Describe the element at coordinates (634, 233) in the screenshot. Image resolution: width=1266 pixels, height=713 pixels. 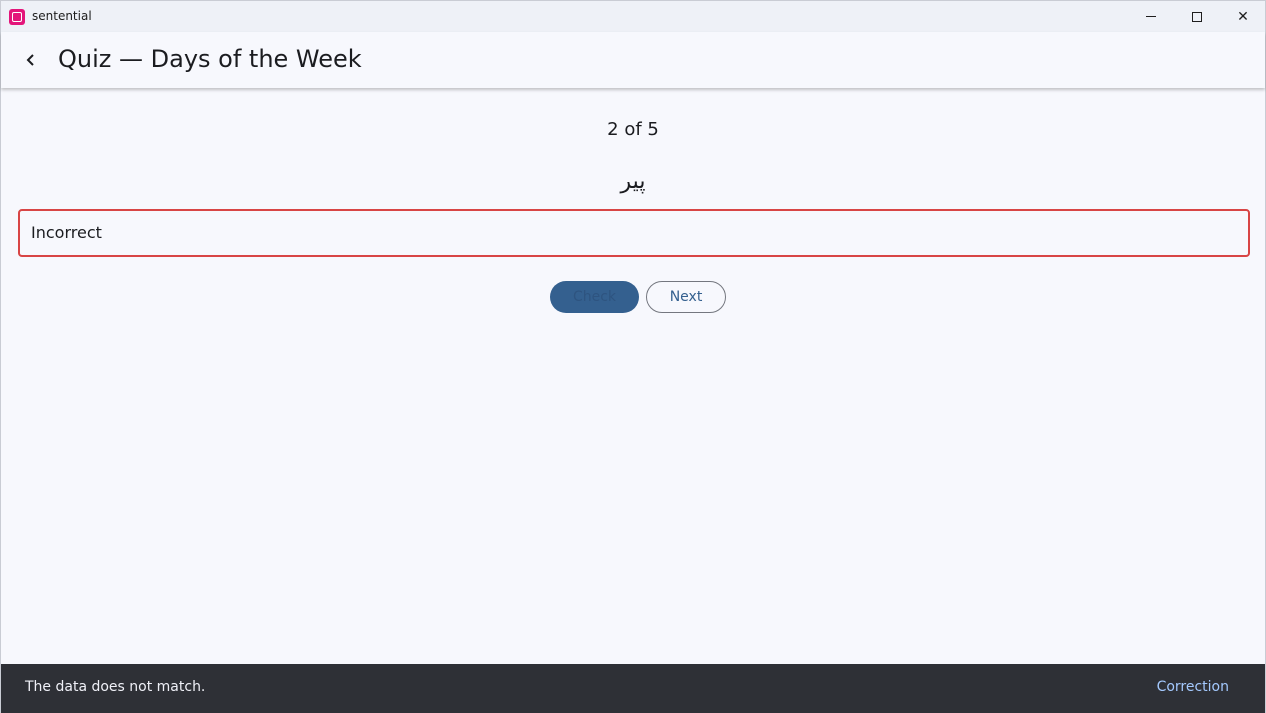
I see `answer-input: Incorrect` at that location.